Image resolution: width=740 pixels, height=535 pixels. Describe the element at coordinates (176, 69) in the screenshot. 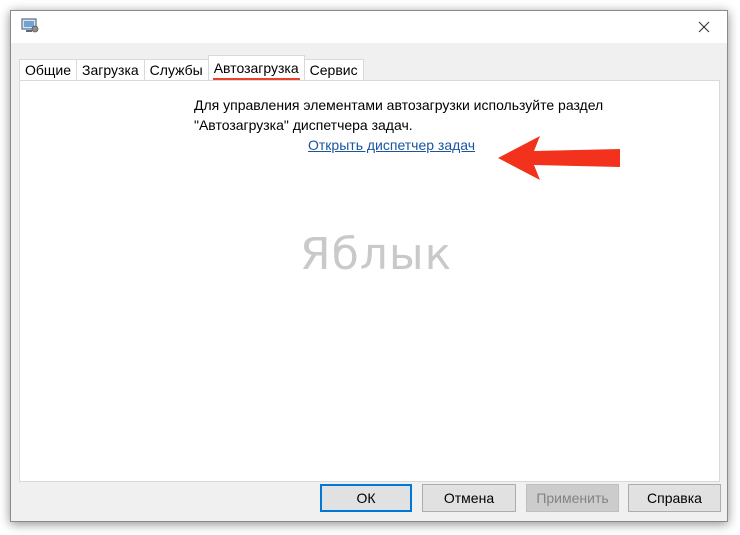

I see `tab-services: Службы` at that location.